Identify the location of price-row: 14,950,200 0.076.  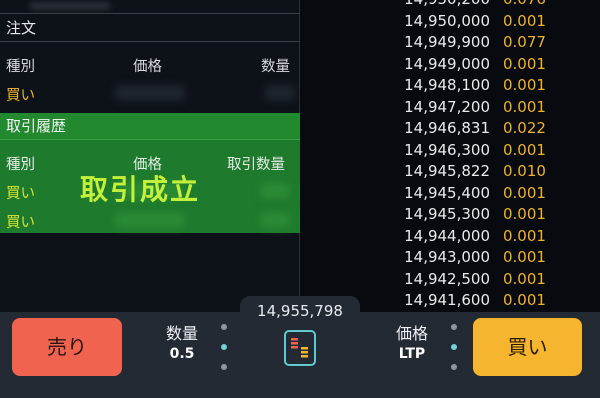
(450, 5).